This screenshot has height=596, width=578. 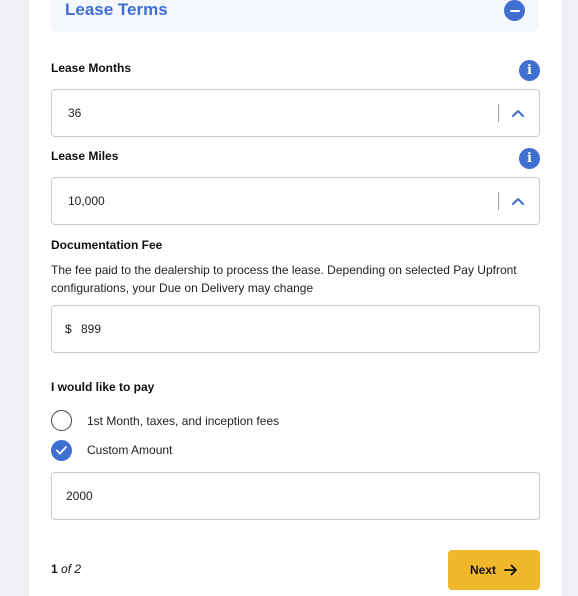 I want to click on collapse-section-button, so click(x=514, y=10).